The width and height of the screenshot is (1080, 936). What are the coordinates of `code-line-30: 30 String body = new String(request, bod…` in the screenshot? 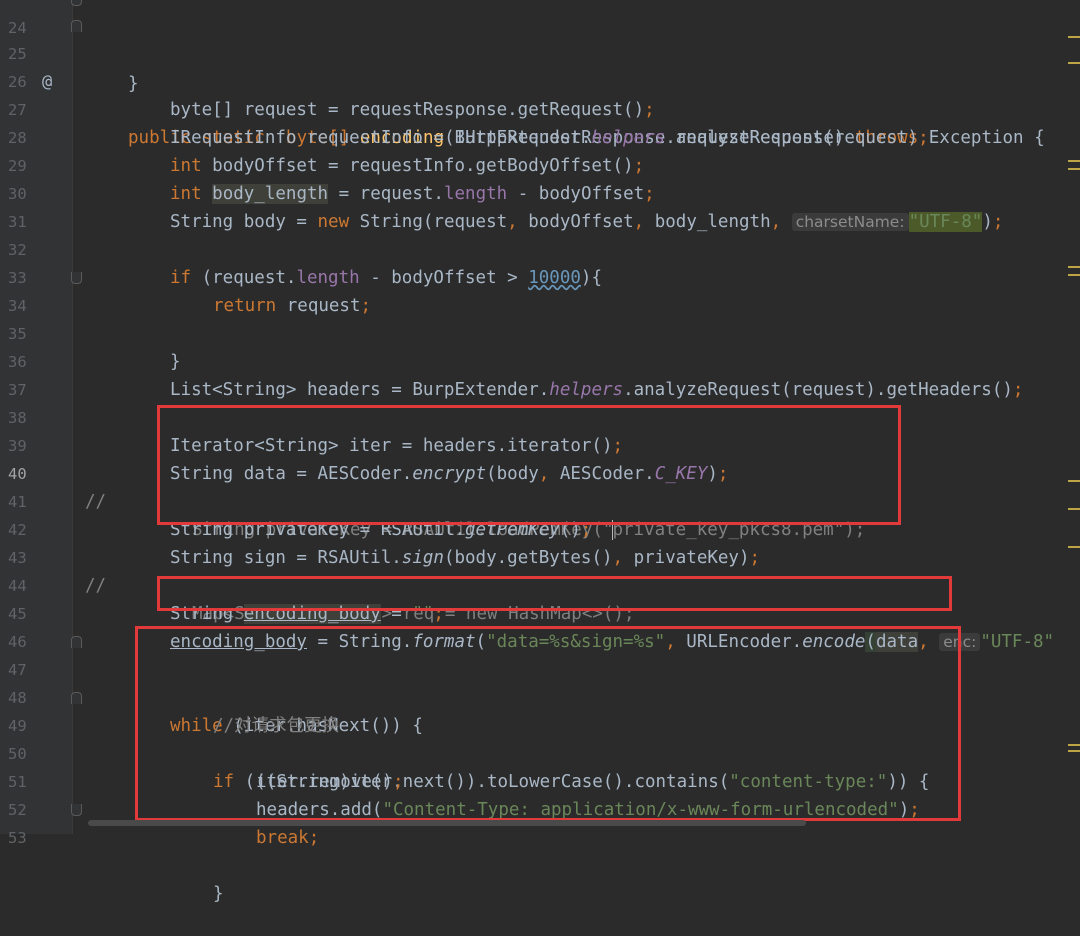 It's located at (540, 192).